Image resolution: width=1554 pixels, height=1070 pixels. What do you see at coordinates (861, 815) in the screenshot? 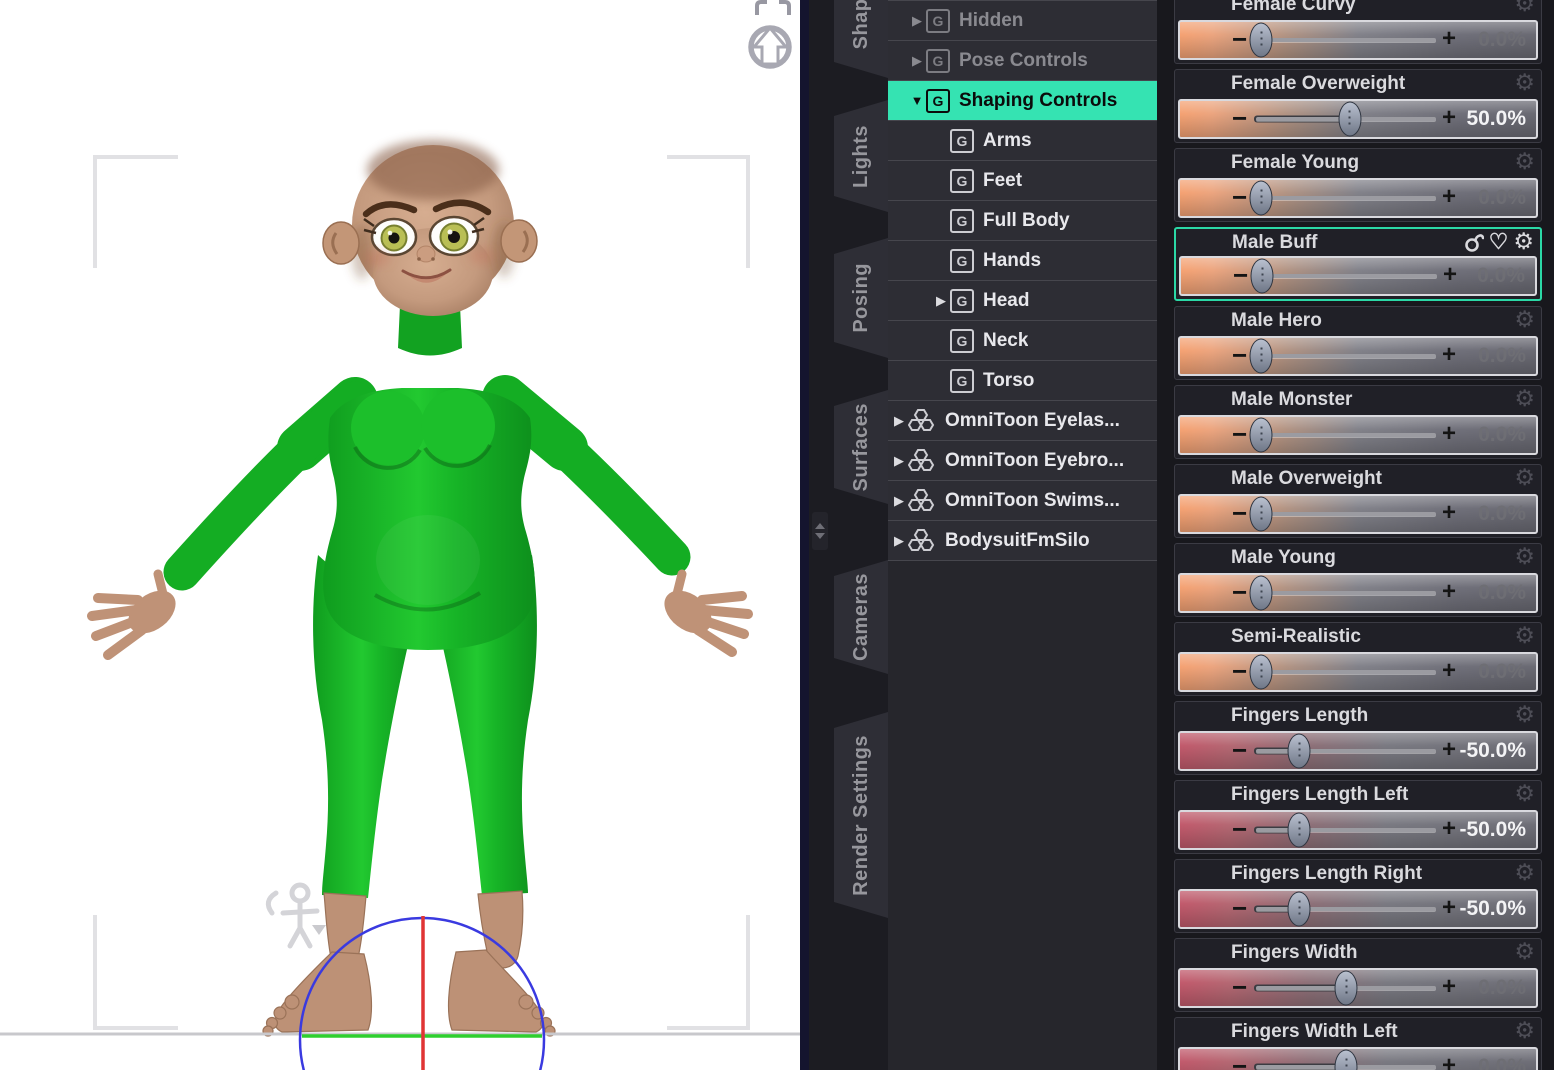
I see `tab-render-settings: Render Settings` at bounding box center [861, 815].